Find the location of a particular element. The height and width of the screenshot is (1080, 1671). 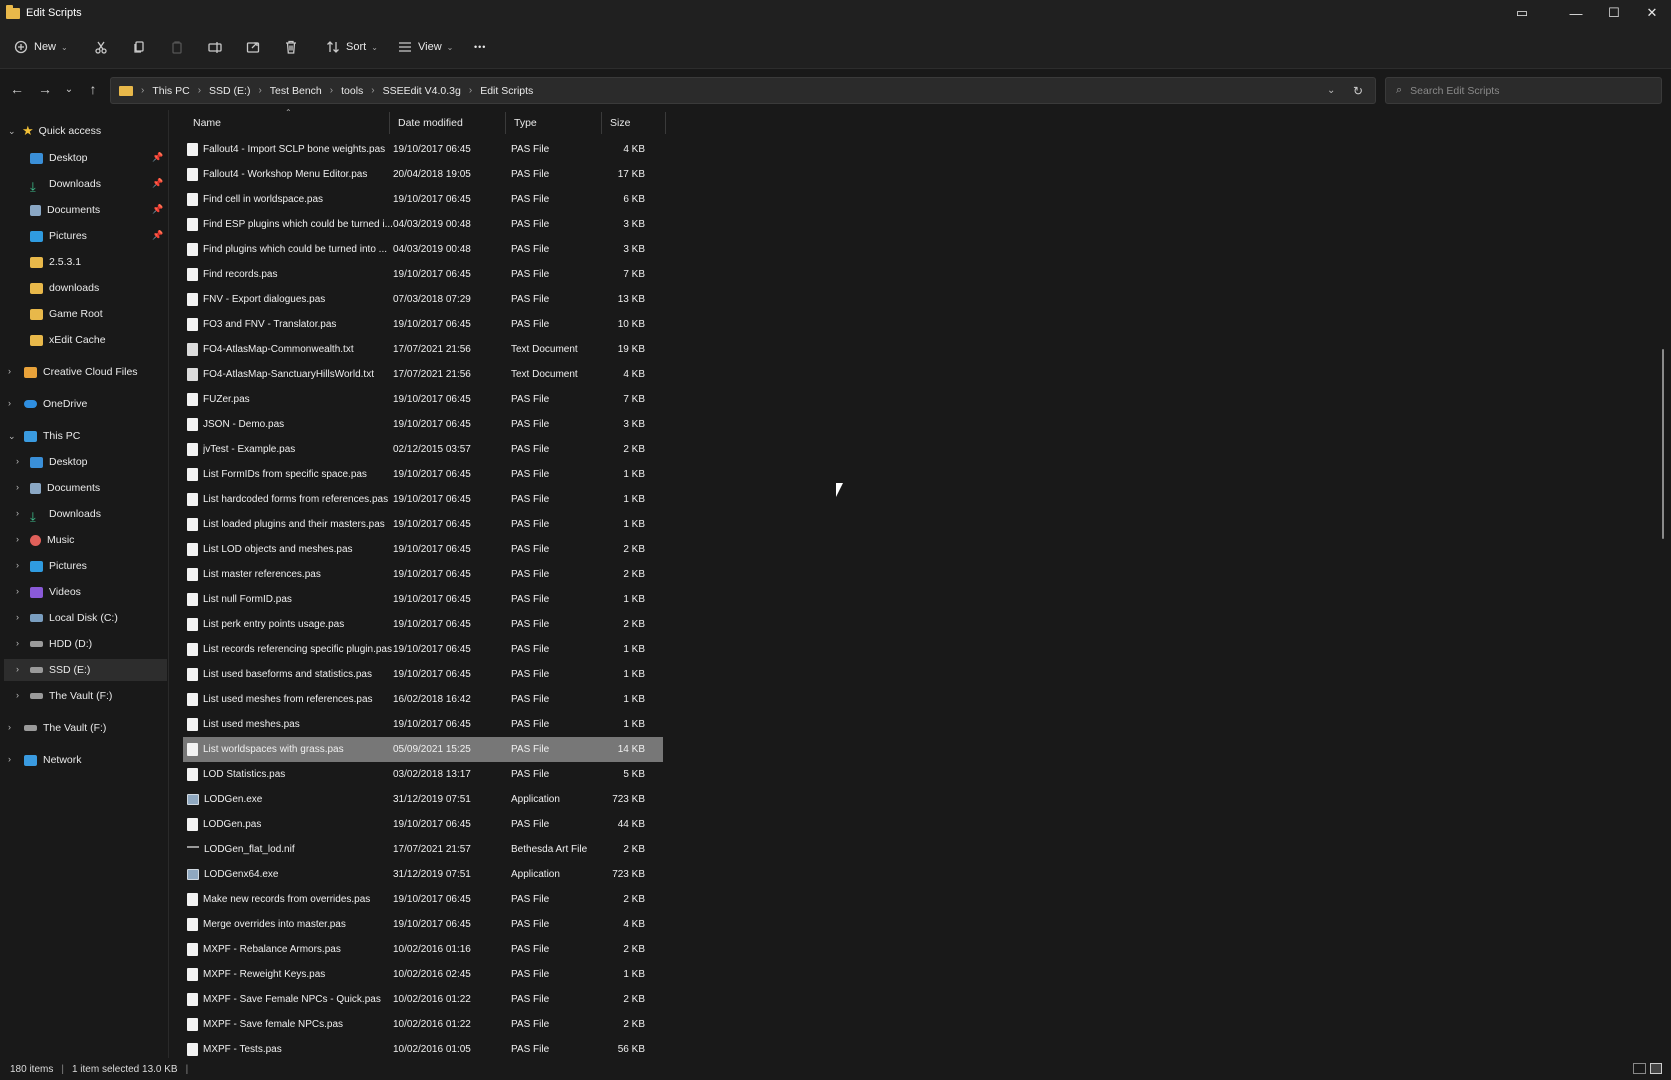

sidebar-item-this-pc: This PC is located at coordinates (52, 436).